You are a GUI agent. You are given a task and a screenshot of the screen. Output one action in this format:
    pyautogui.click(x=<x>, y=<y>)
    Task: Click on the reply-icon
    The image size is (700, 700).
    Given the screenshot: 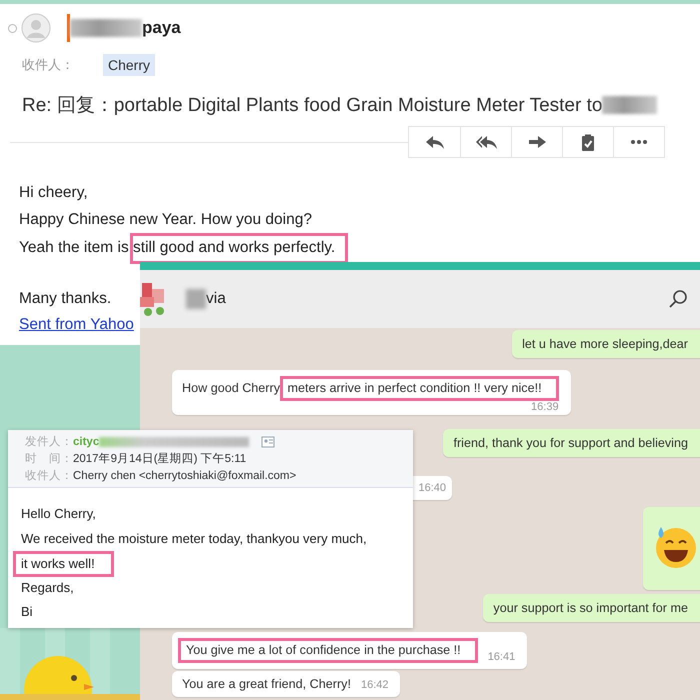 What is the action you would take?
    pyautogui.click(x=435, y=142)
    